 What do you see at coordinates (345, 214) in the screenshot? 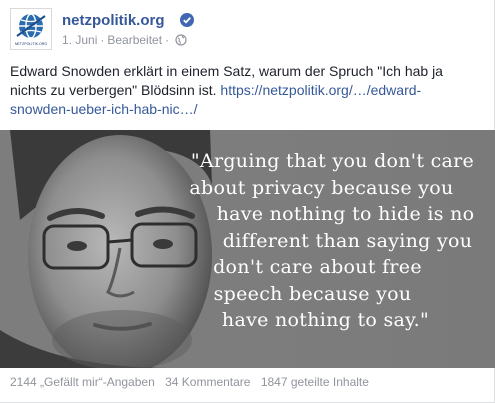
I see `quote-line: have nothing to hide is no` at bounding box center [345, 214].